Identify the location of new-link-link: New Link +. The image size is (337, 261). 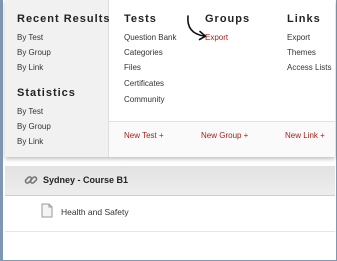
(305, 135).